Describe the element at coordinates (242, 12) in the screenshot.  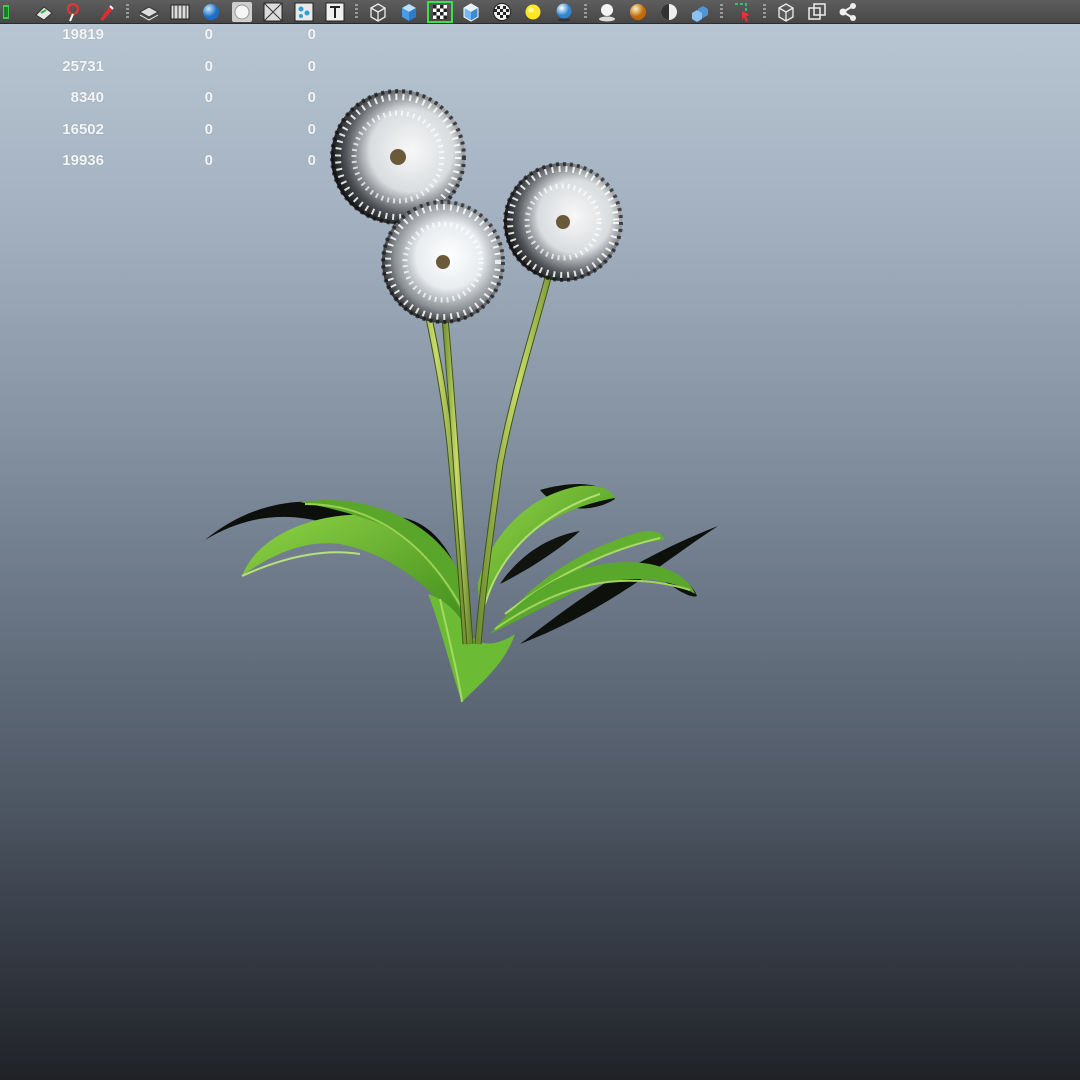
I see `circle-icon` at that location.